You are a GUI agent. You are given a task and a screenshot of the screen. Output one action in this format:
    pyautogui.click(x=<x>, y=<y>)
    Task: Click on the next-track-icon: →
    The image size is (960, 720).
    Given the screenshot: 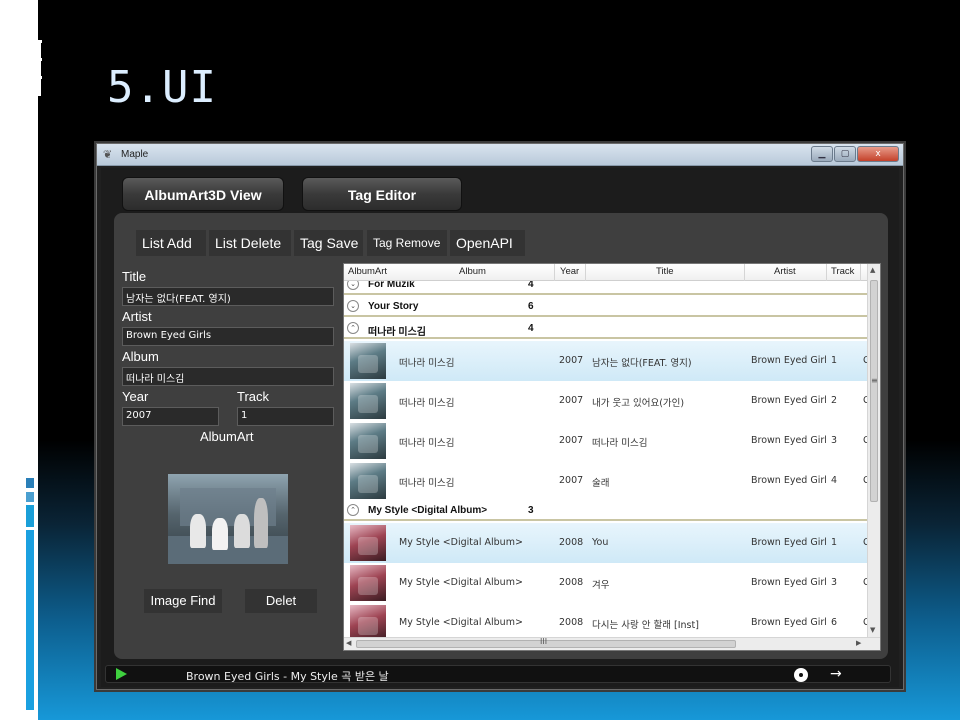 What is the action you would take?
    pyautogui.click(x=836, y=674)
    